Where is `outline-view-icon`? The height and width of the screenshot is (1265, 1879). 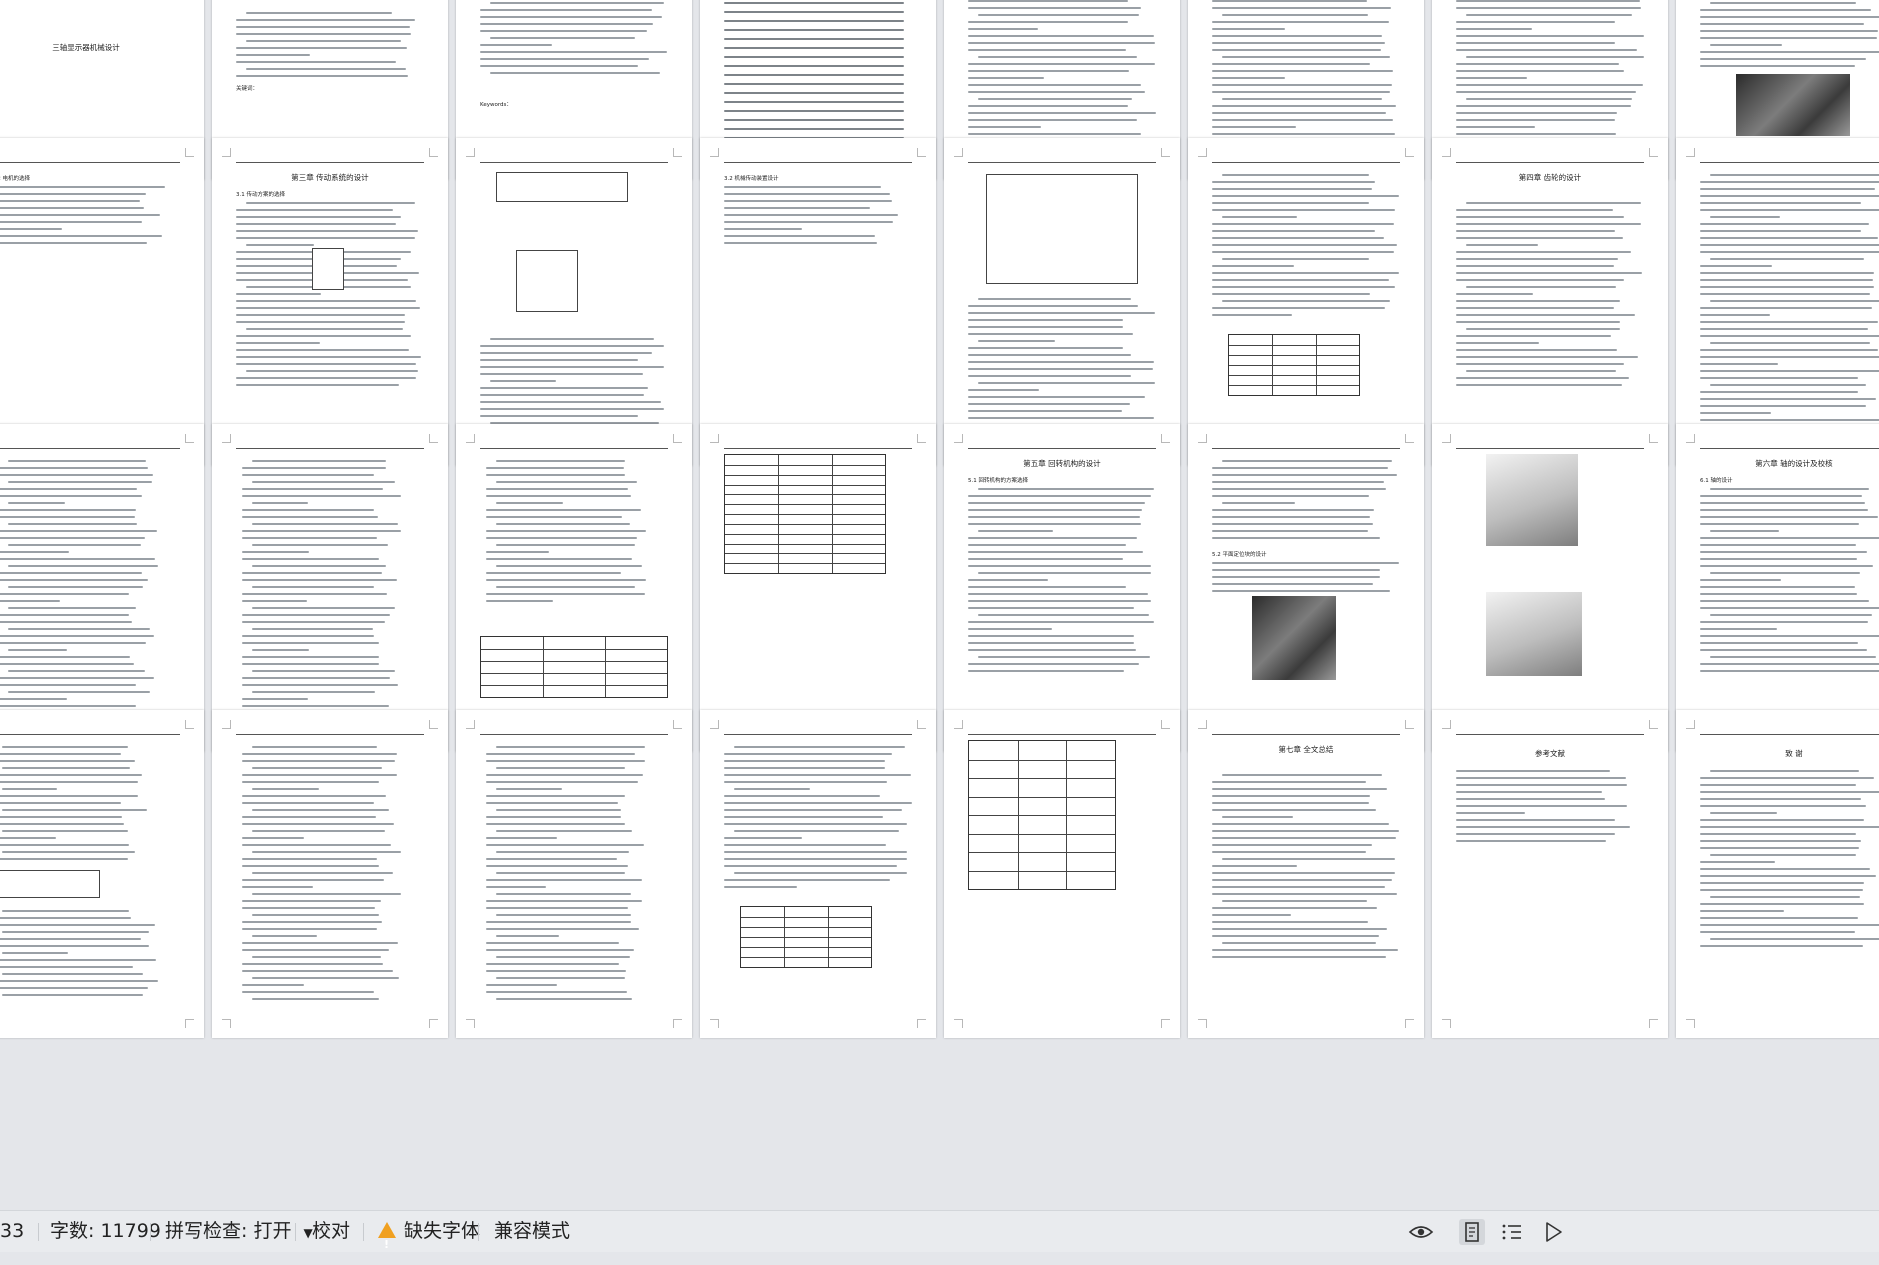 outline-view-icon is located at coordinates (1512, 1232).